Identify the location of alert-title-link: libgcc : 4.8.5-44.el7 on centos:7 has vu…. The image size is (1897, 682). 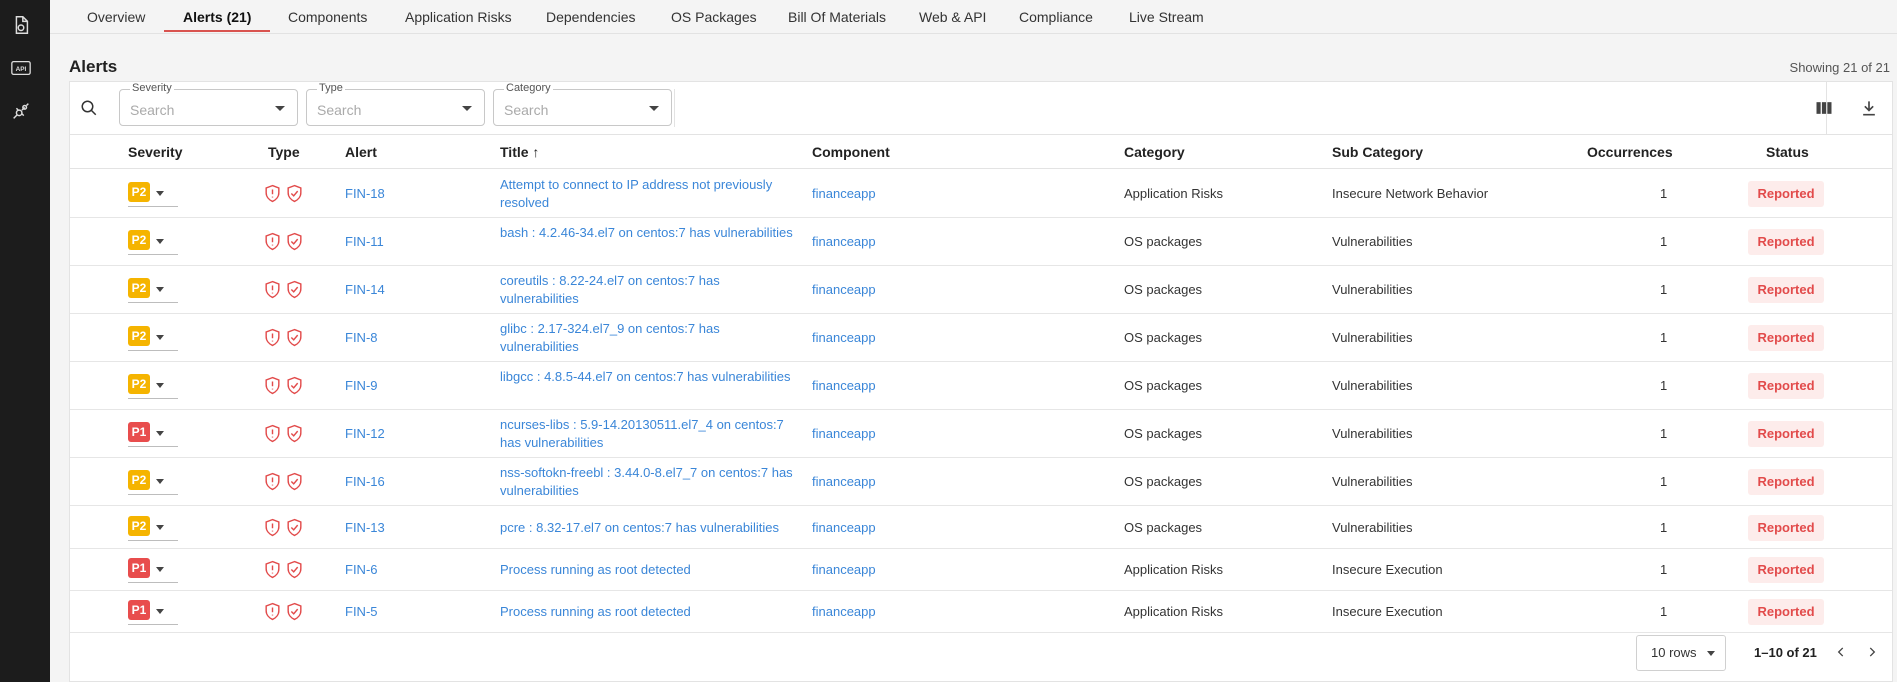
(650, 377).